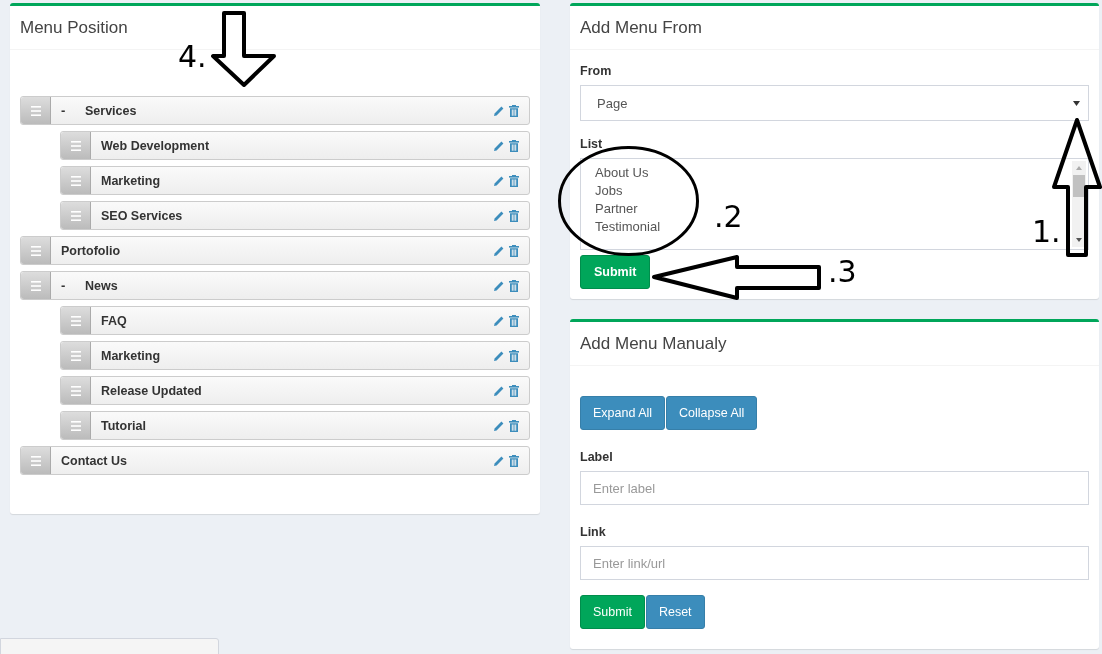 The width and height of the screenshot is (1102, 654). I want to click on input-field: Enter link/url, so click(834, 563).